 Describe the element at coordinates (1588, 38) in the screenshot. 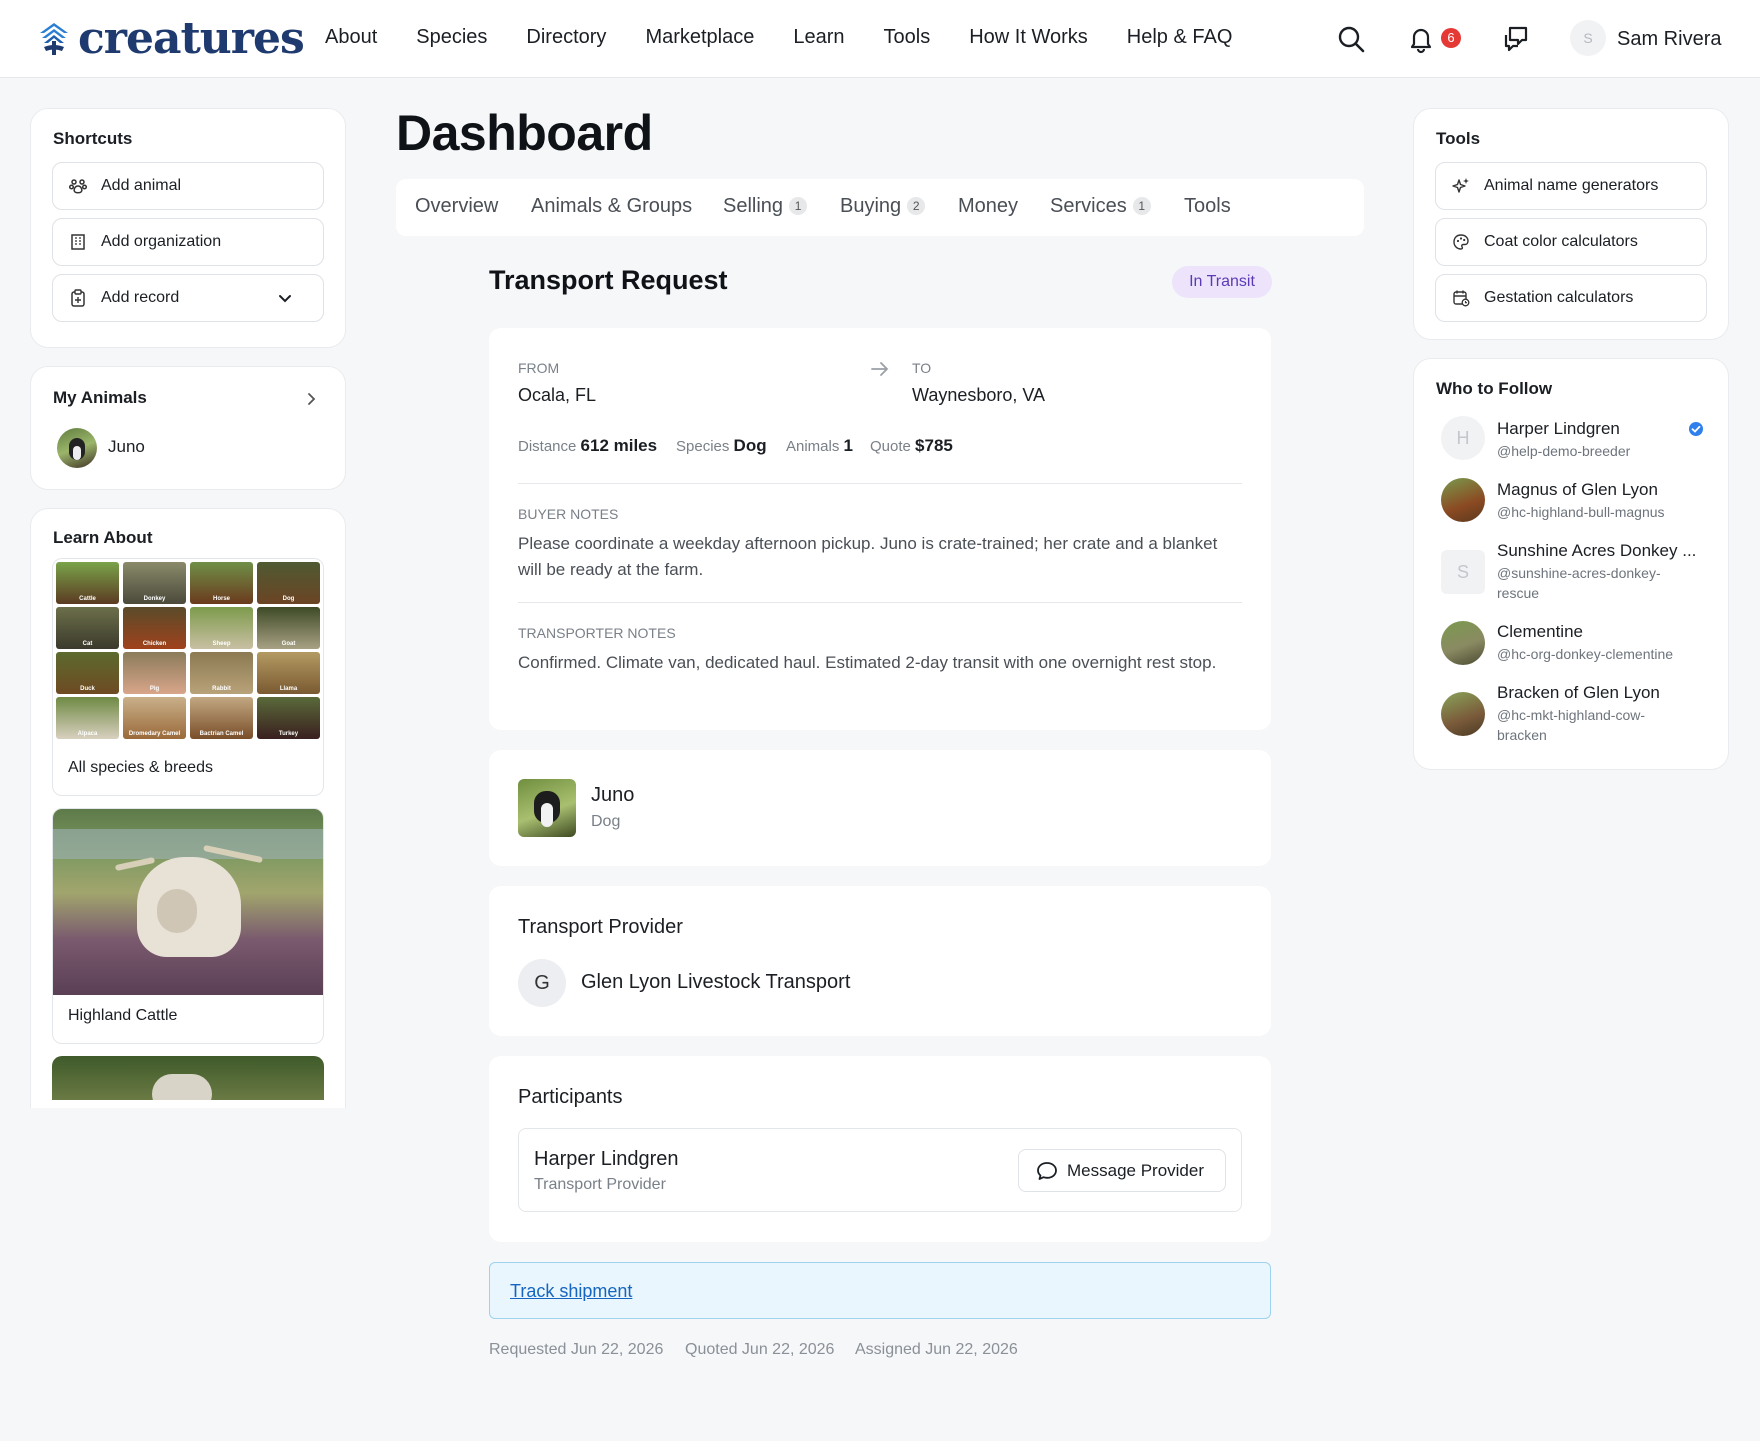

I see `user-avatar: S` at that location.